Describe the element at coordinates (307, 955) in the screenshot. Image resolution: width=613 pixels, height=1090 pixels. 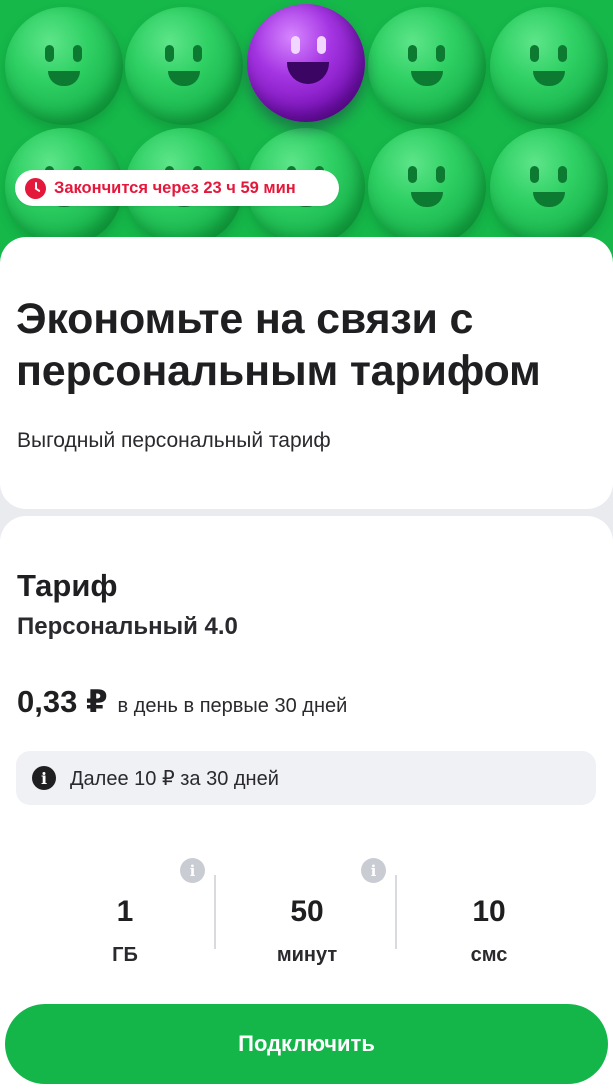
I see `stat-unit: минут` at that location.